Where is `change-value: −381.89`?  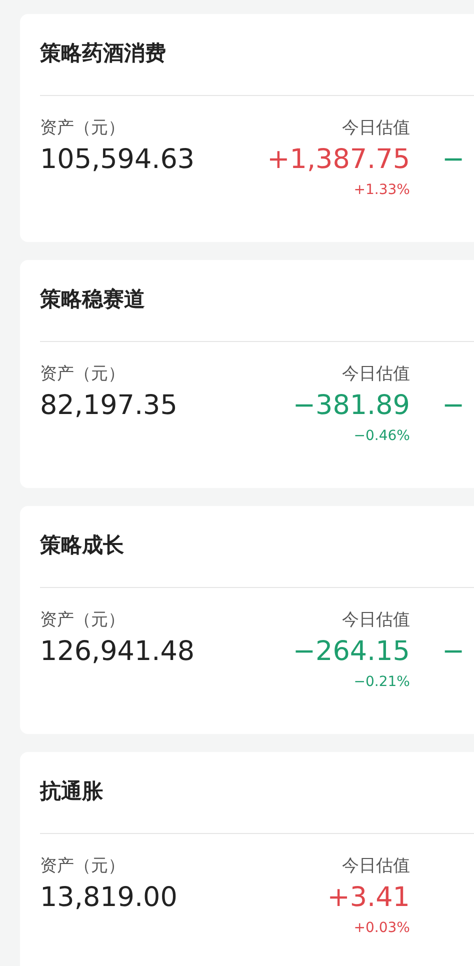 change-value: −381.89 is located at coordinates (351, 406).